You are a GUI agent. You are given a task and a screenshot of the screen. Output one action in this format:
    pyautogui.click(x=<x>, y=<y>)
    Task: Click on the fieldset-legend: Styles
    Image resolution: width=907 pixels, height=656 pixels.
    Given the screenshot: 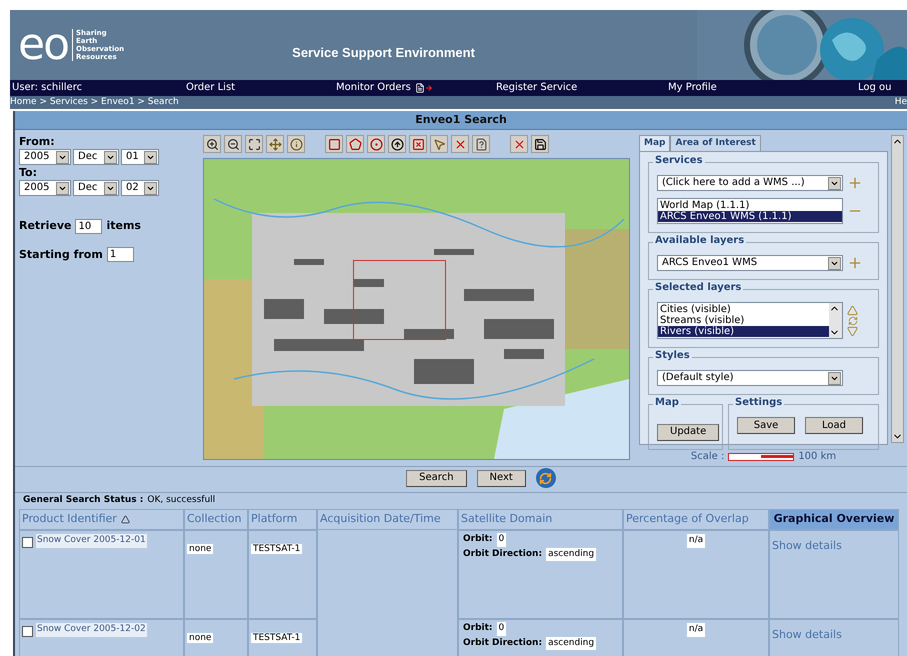 What is the action you would take?
    pyautogui.click(x=672, y=356)
    